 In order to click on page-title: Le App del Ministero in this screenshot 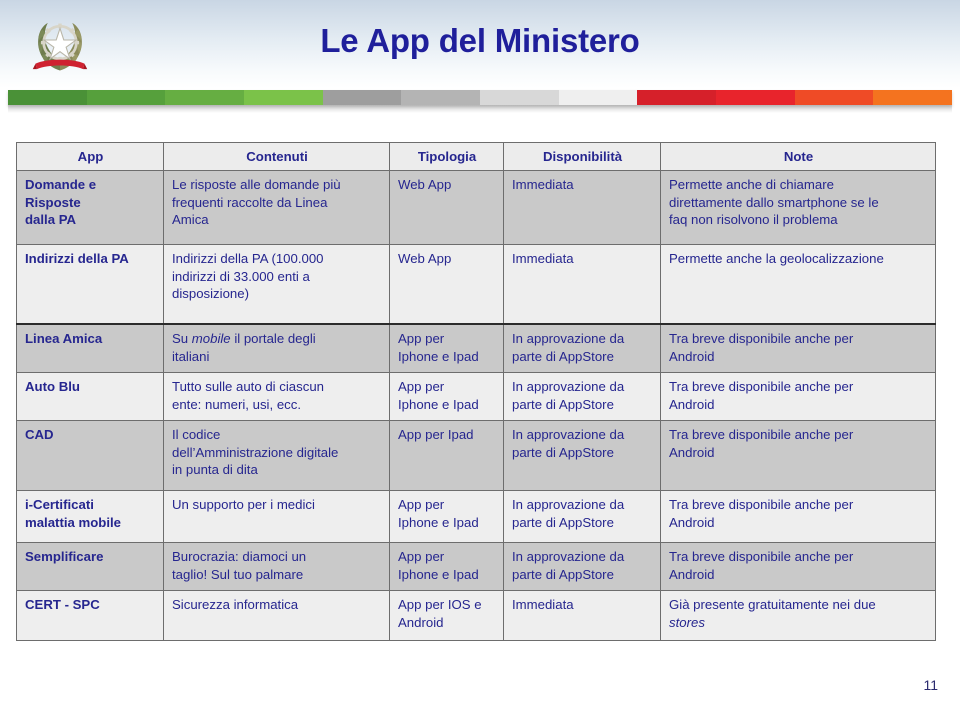, I will do `click(480, 40)`.